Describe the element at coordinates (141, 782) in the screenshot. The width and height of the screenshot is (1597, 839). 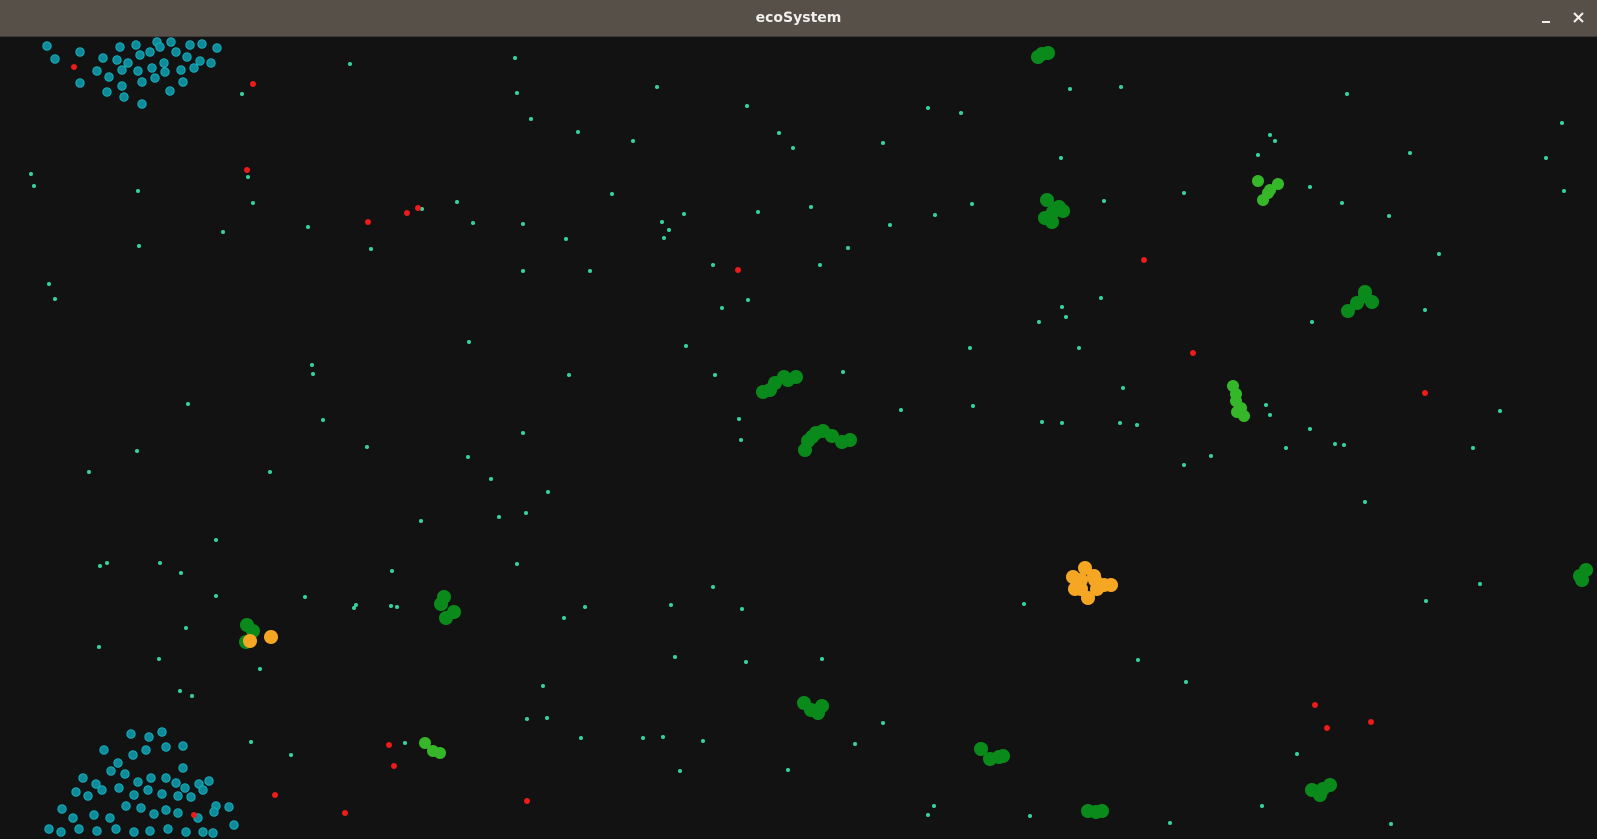
I see `herd-bottom` at that location.